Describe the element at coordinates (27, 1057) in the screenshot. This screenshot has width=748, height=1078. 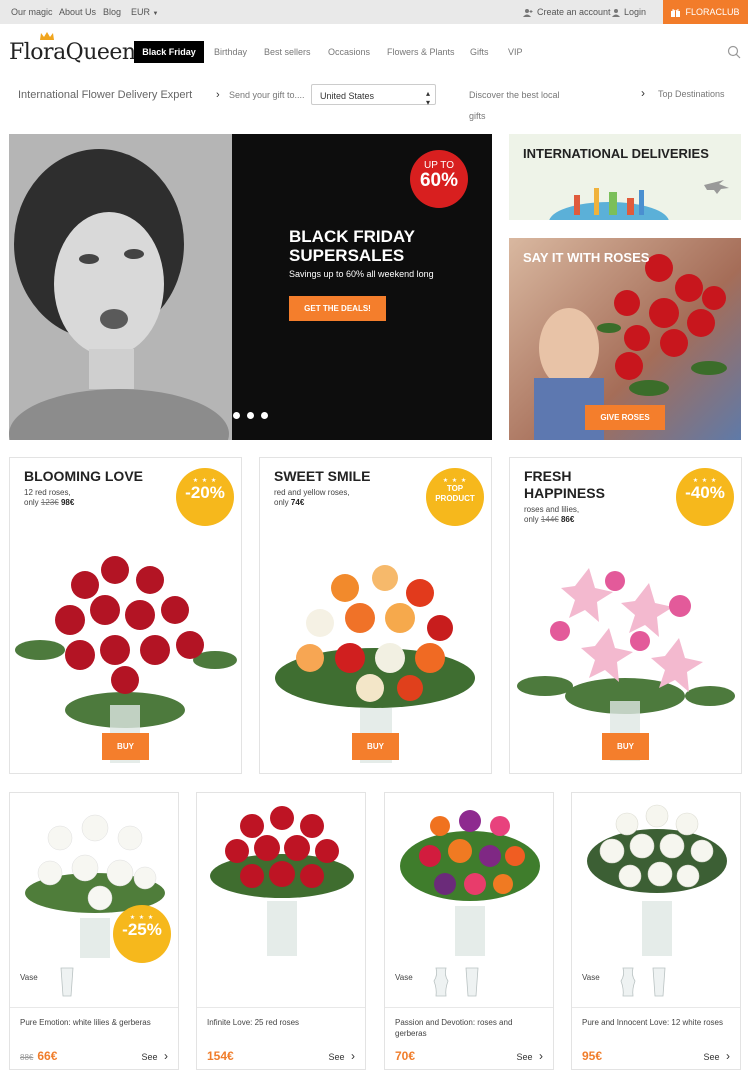
I see `old-price: 88€` at that location.